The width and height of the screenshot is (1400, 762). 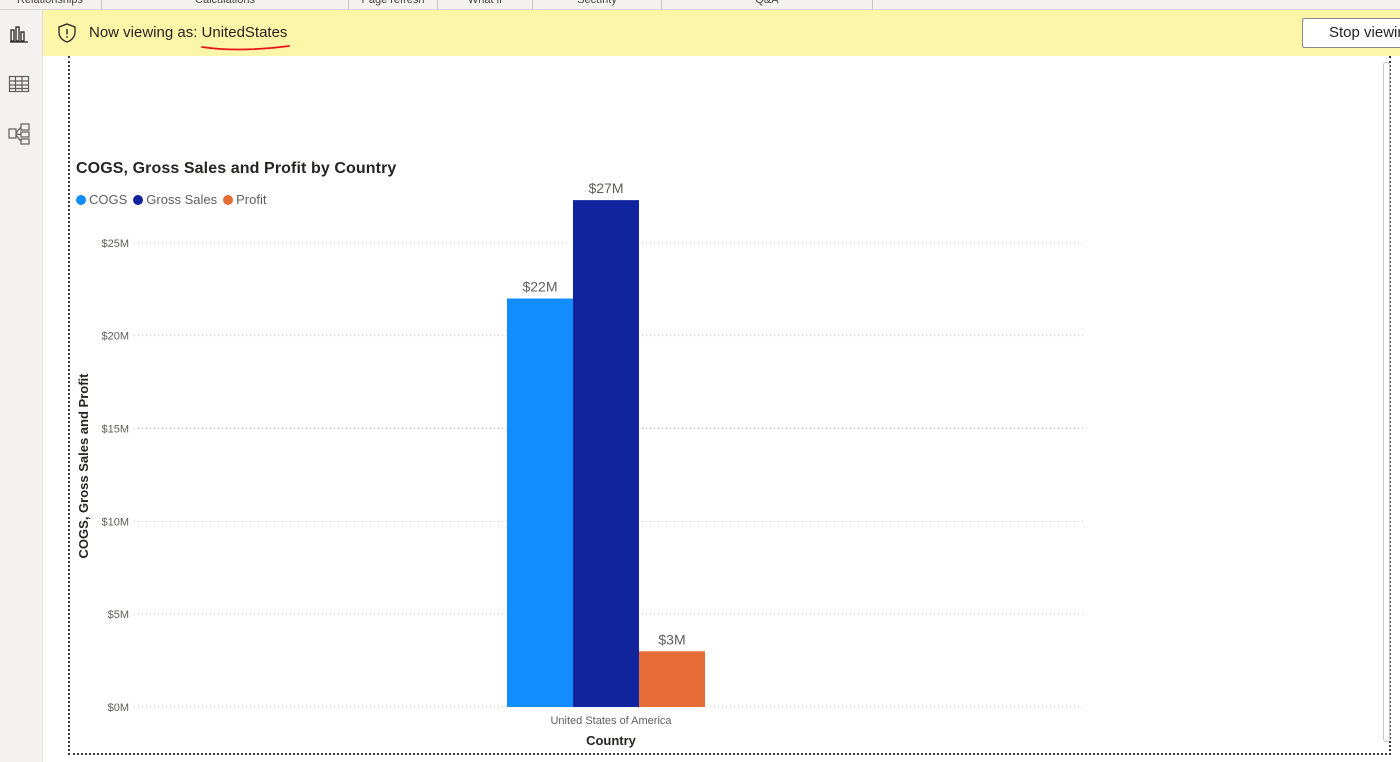 I want to click on ribbon-group-qa: Q&A, so click(x=767, y=4).